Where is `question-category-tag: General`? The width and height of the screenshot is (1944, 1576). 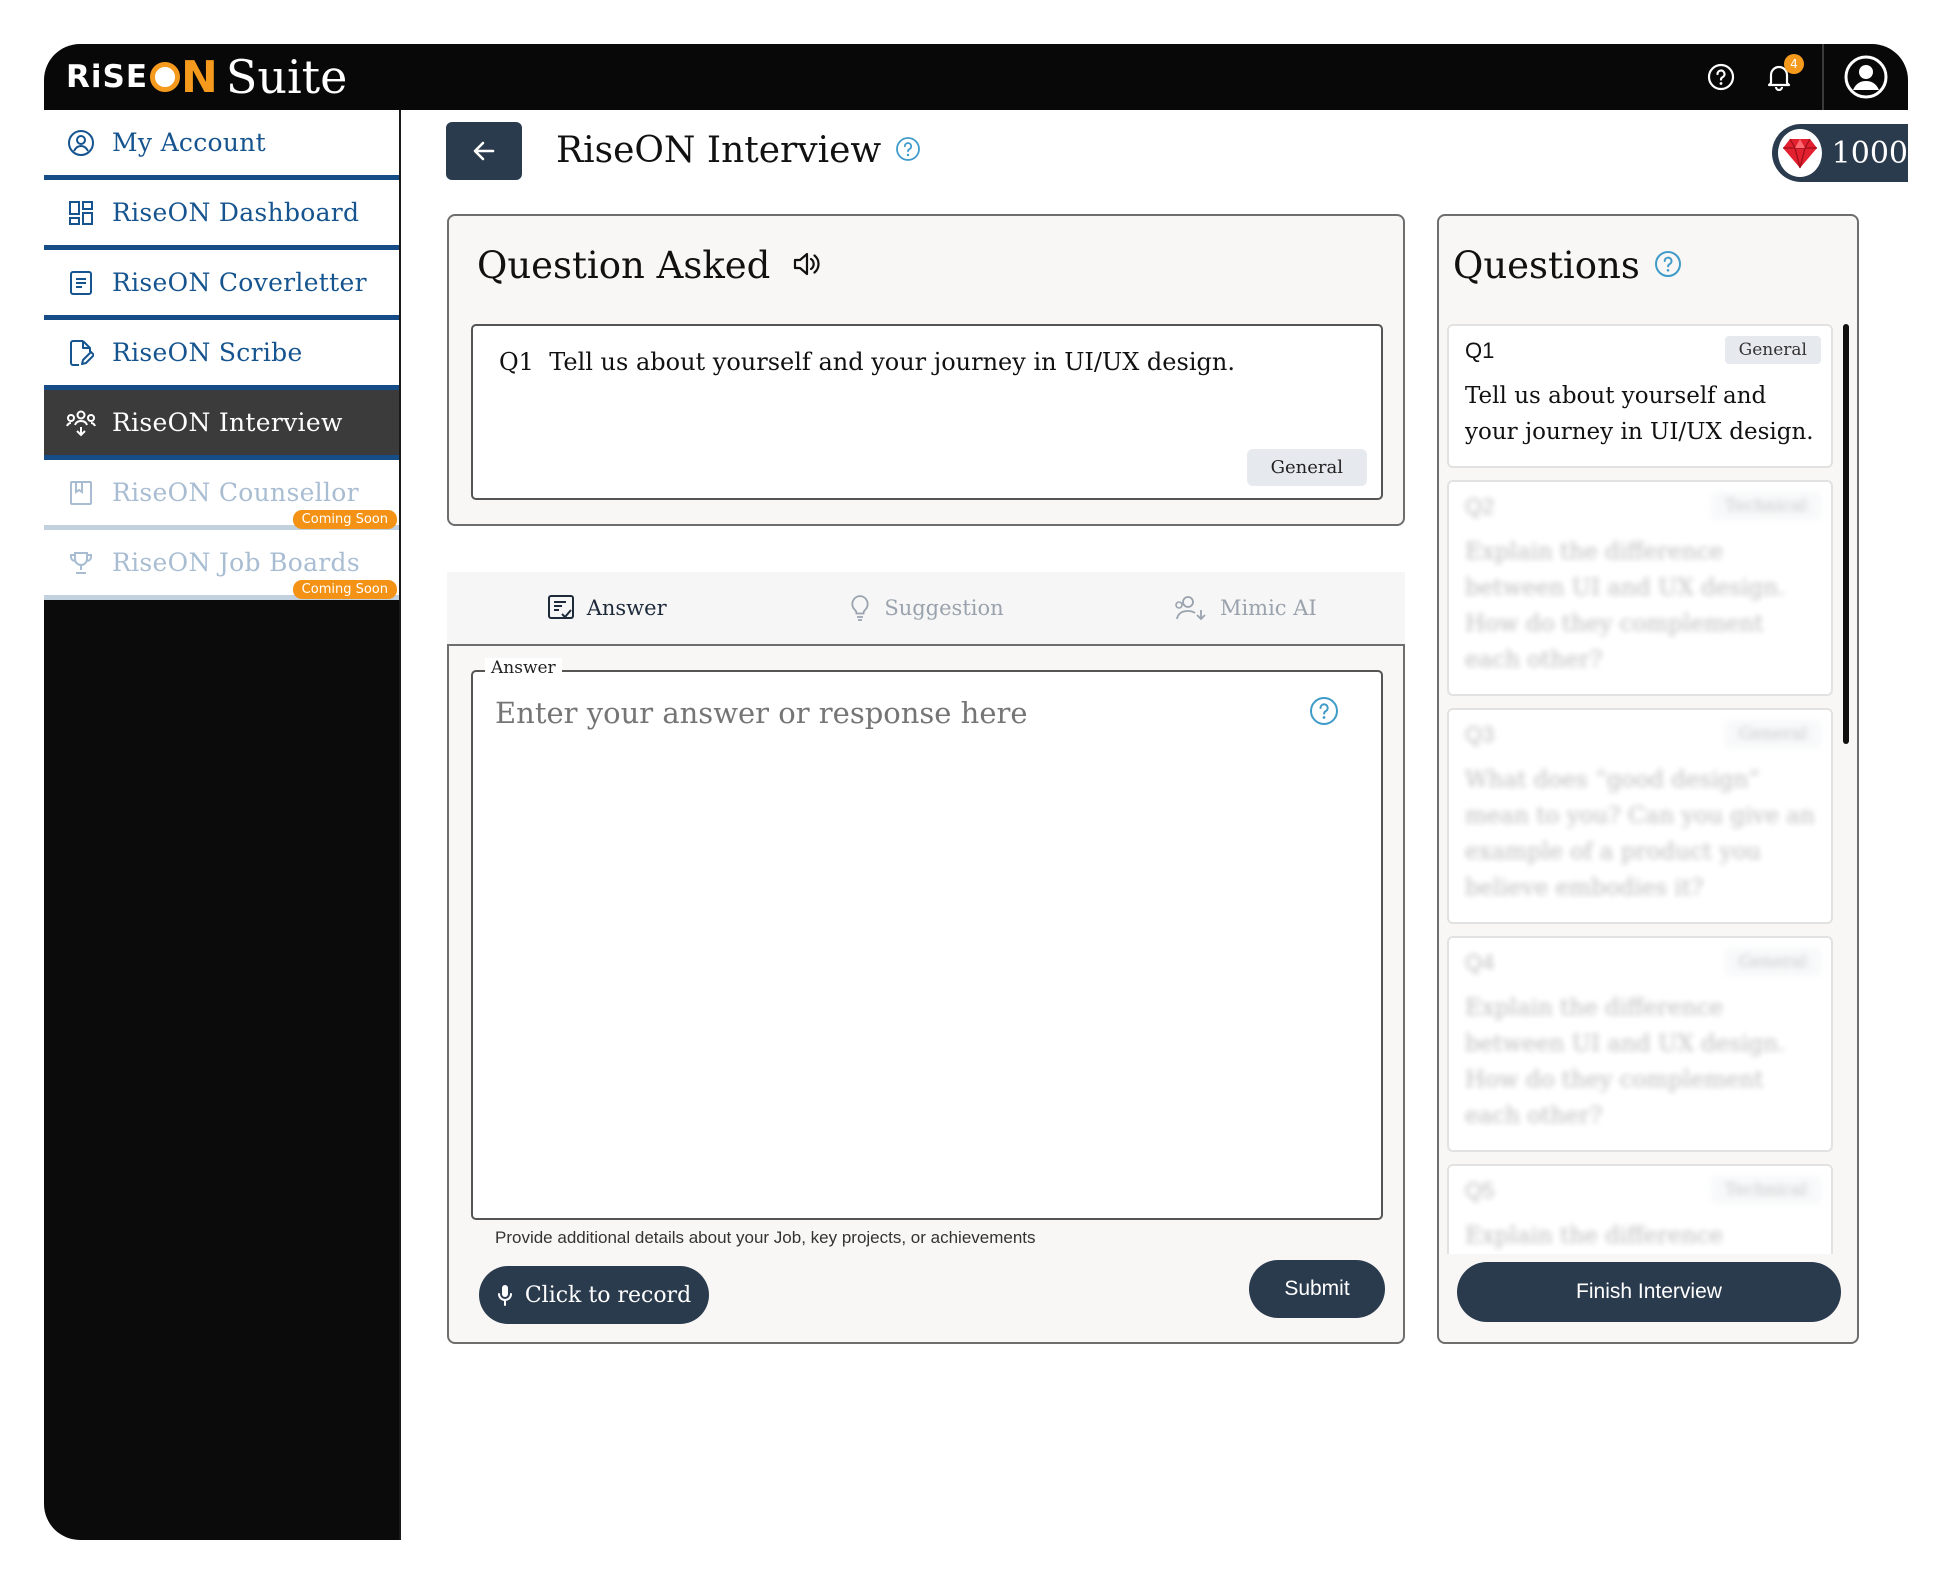
question-category-tag: General is located at coordinates (1306, 467).